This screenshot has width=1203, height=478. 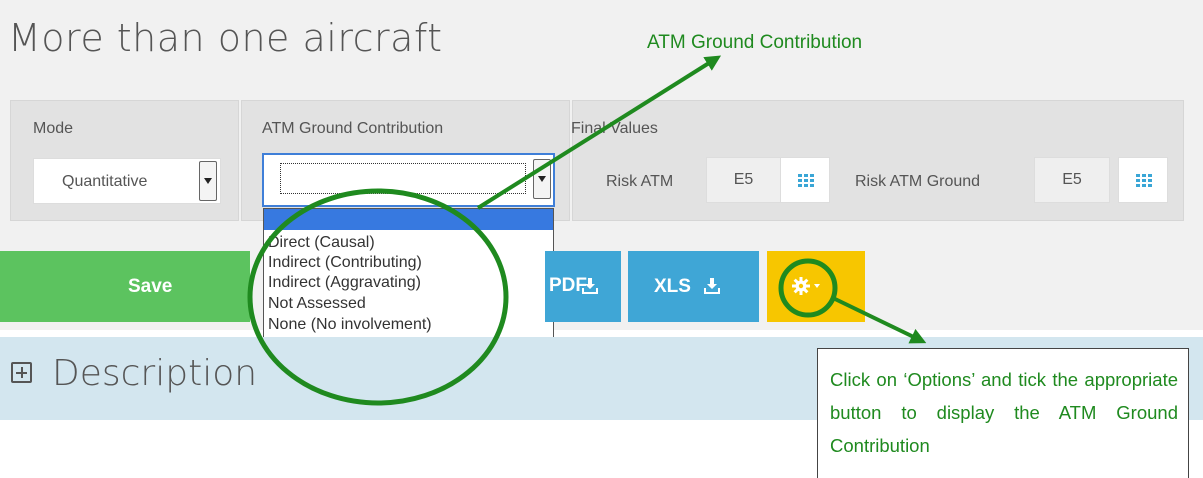 What do you see at coordinates (801, 286) in the screenshot?
I see `gear-icon` at bounding box center [801, 286].